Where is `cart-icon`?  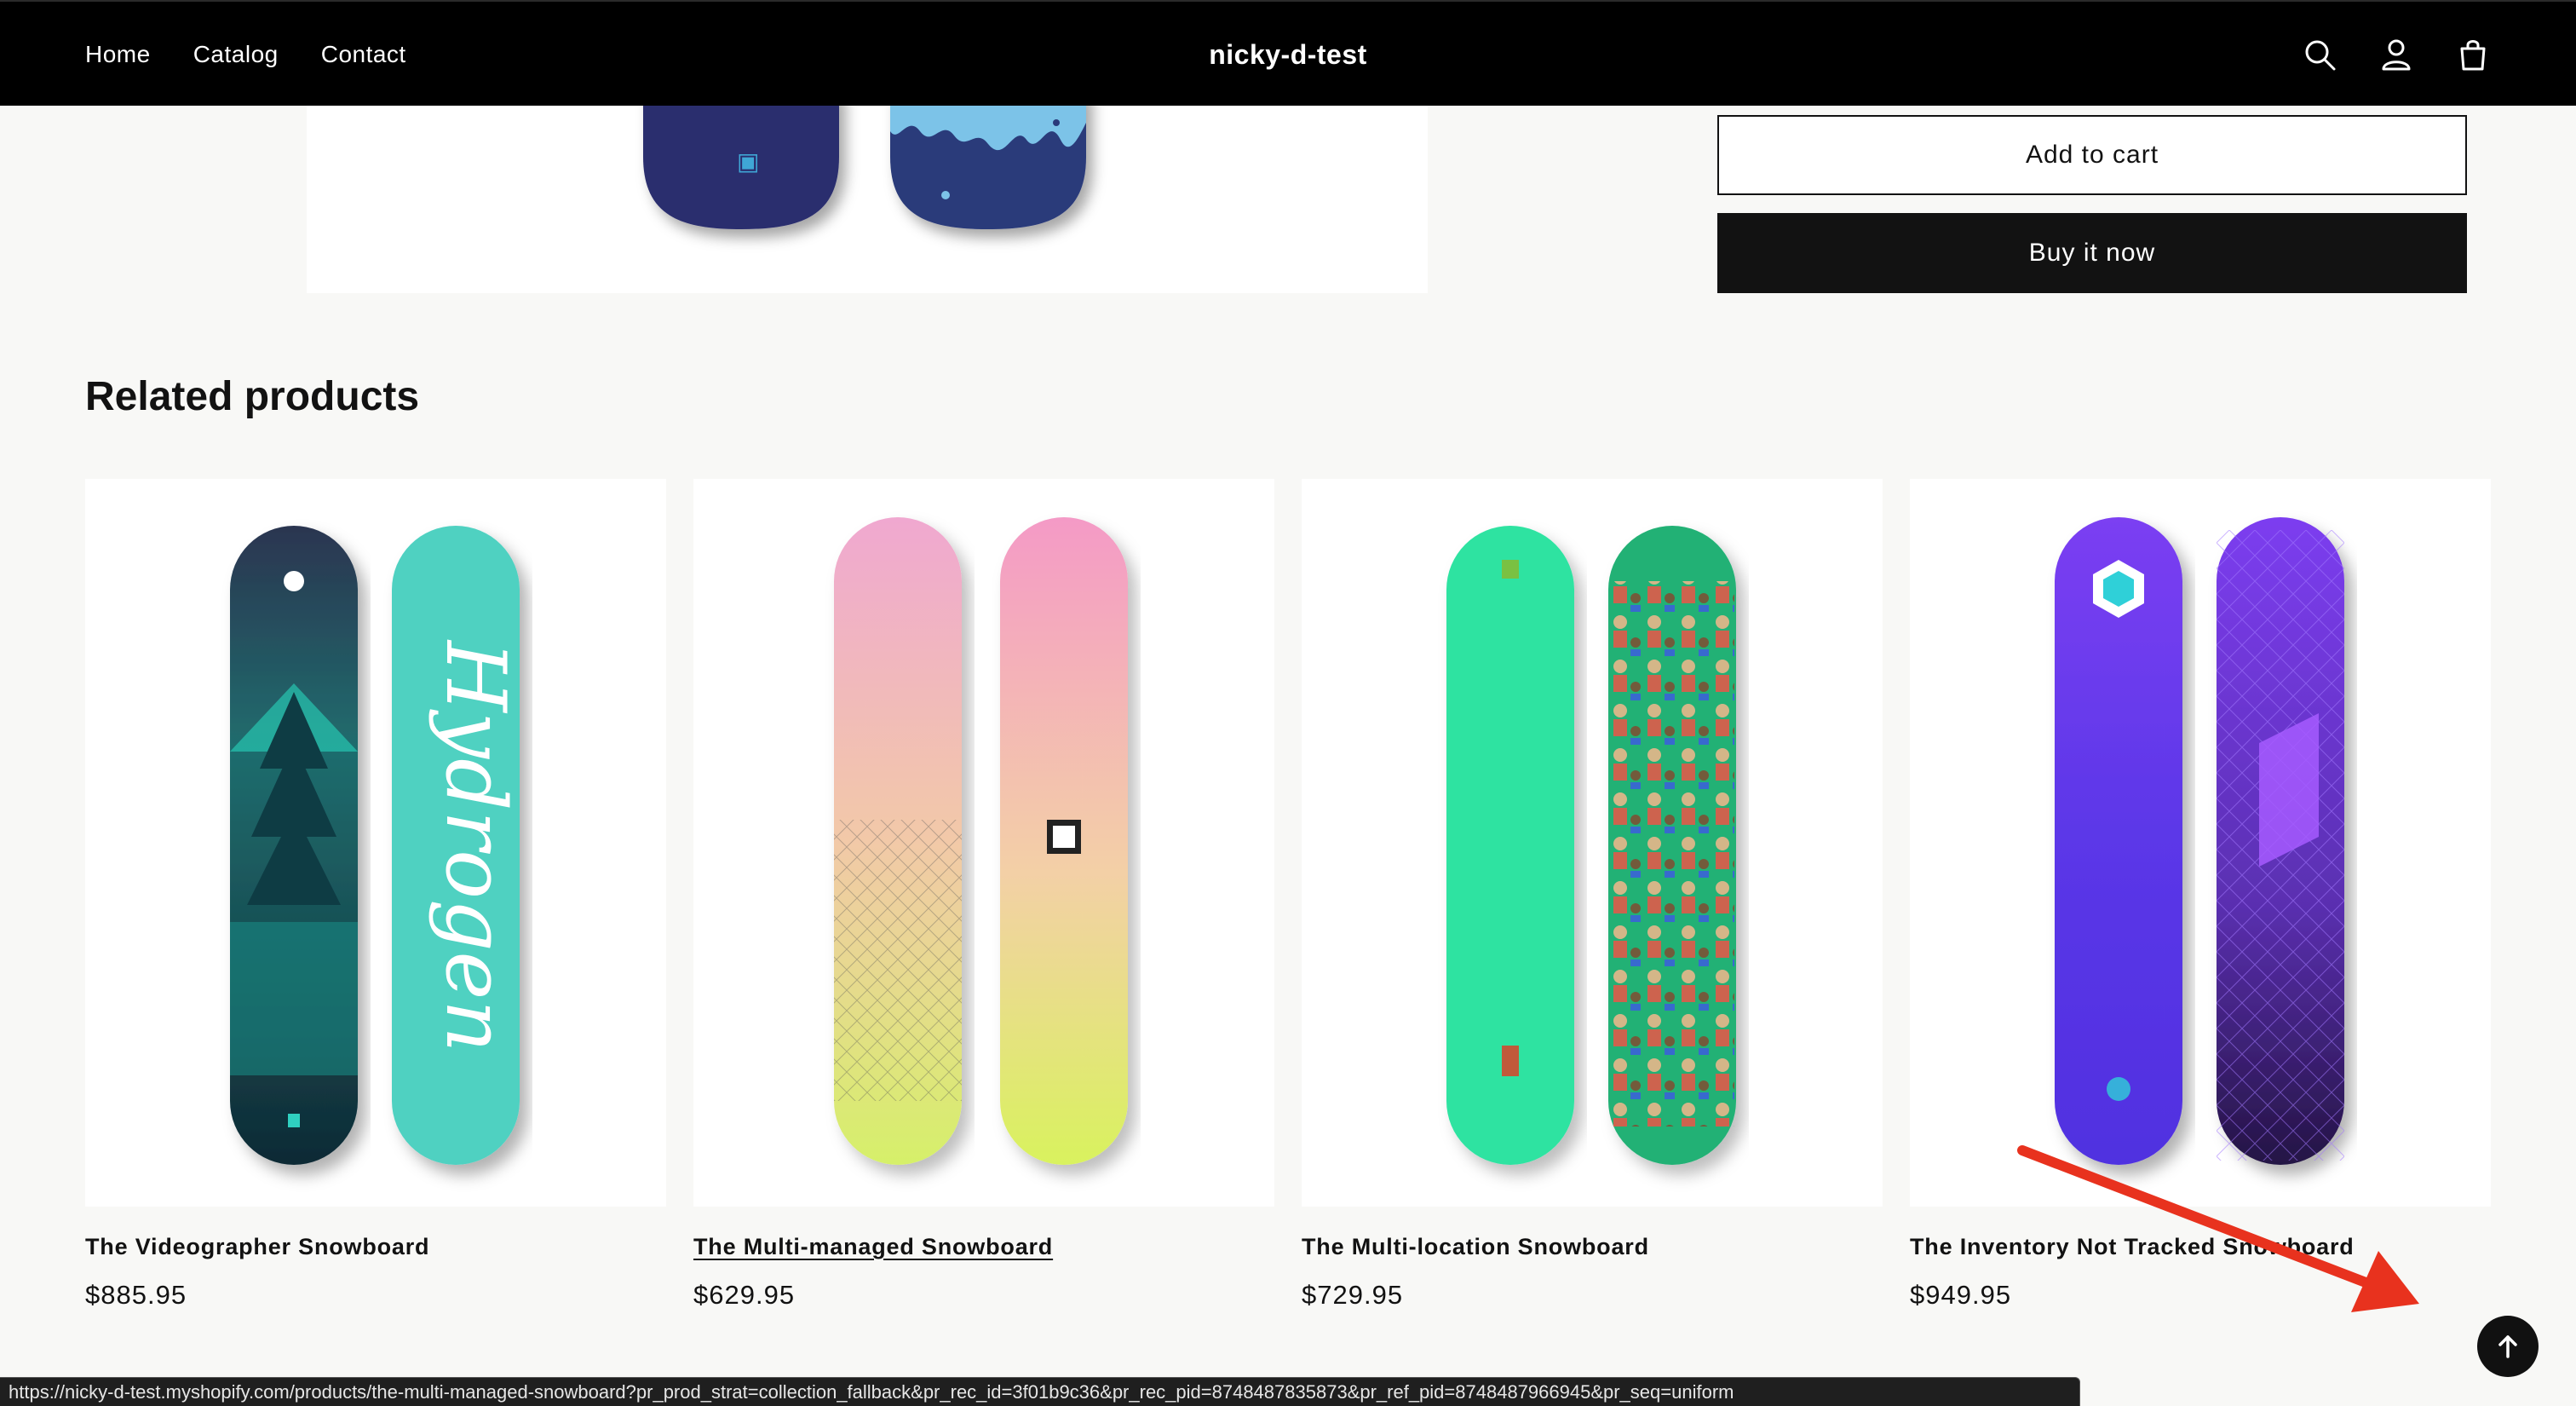
cart-icon is located at coordinates (2473, 54).